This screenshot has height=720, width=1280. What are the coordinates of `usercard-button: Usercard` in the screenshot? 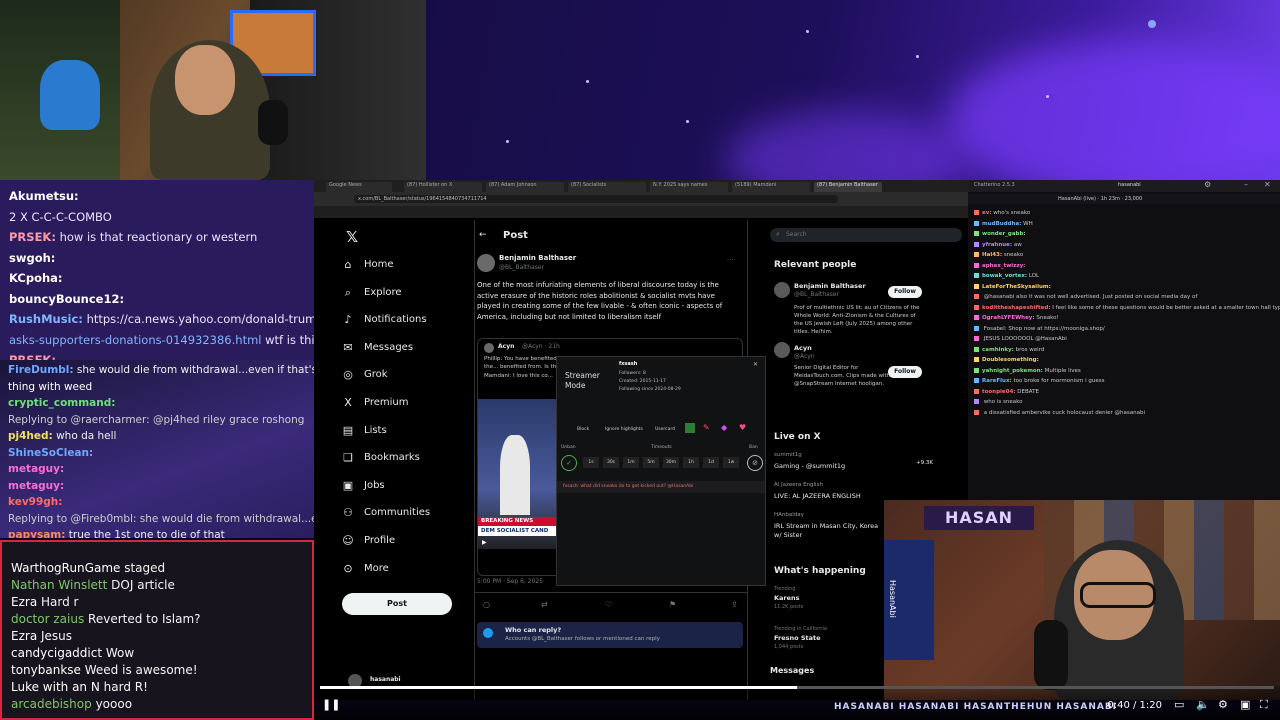 It's located at (665, 429).